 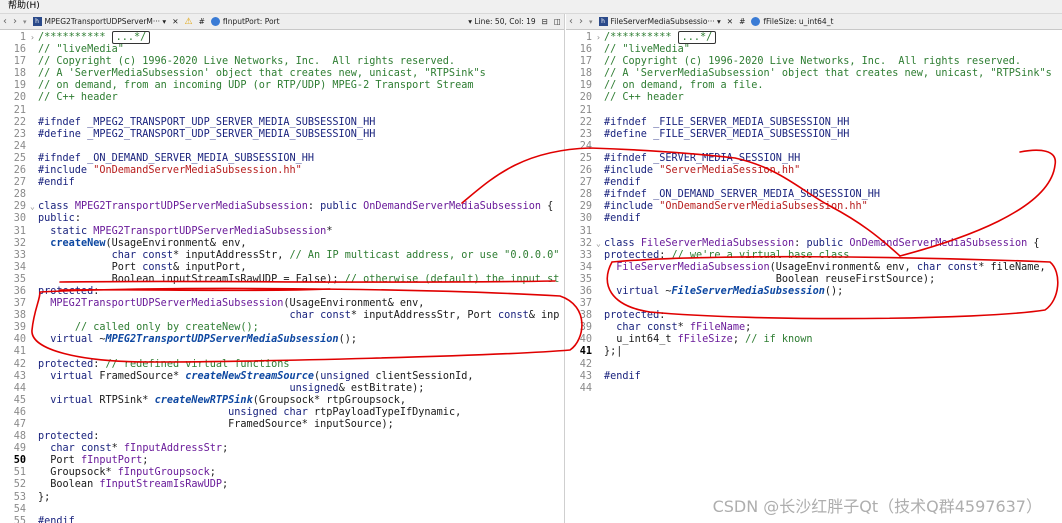 I want to click on code-text: // "liveMedia", so click(x=647, y=50).